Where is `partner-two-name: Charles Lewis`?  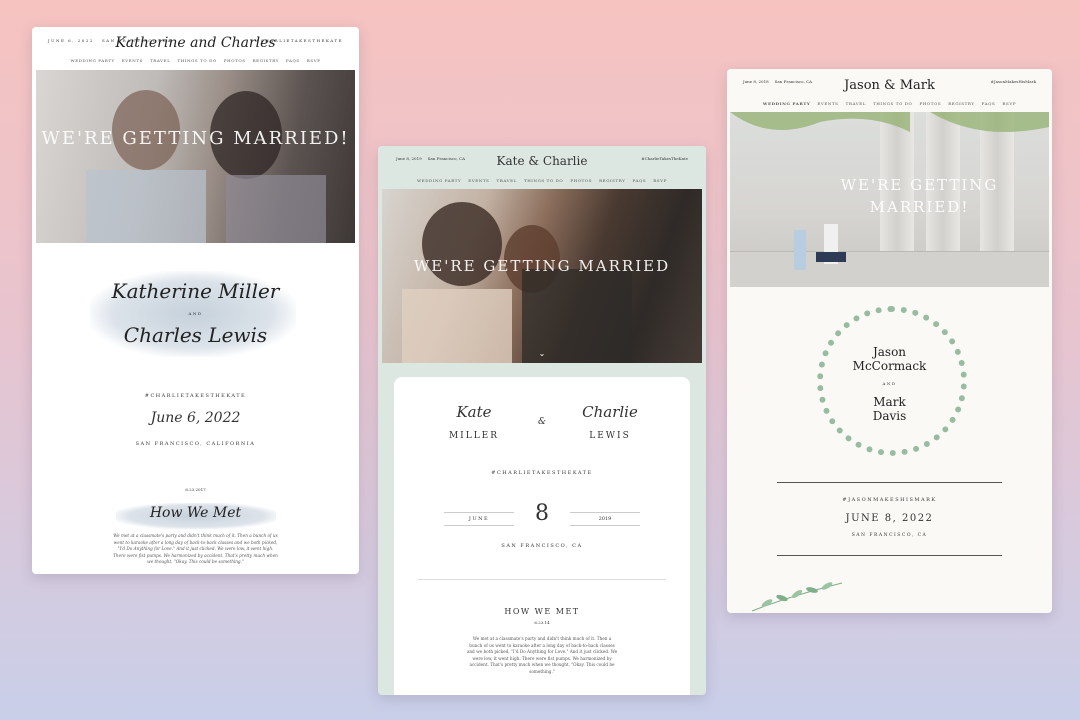
partner-two-name: Charles Lewis is located at coordinates (195, 335).